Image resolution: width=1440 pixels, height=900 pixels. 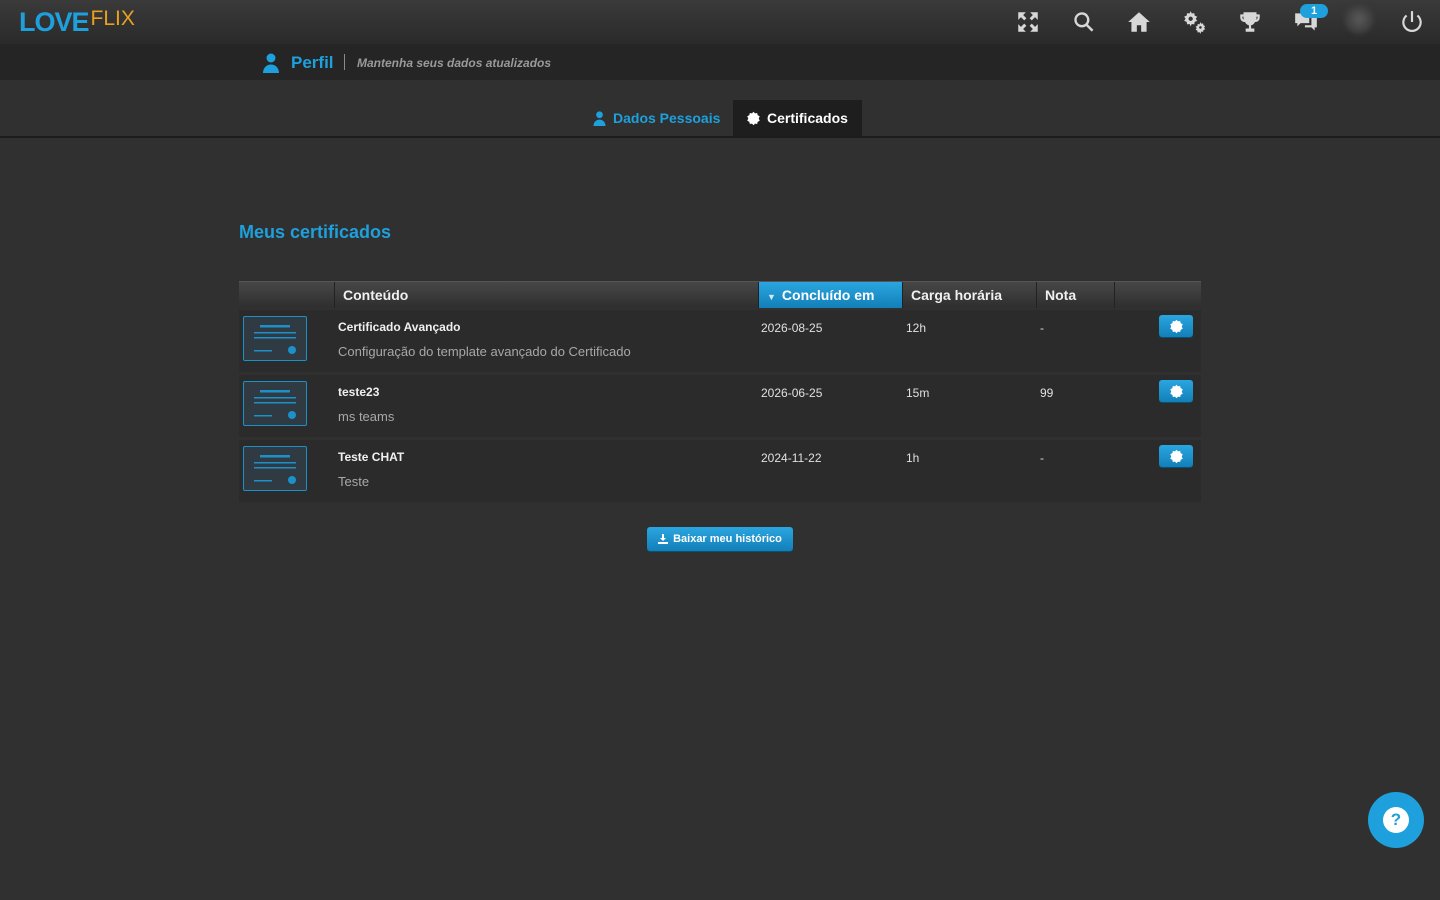 What do you see at coordinates (1314, 11) in the screenshot?
I see `notification-badge: 1` at bounding box center [1314, 11].